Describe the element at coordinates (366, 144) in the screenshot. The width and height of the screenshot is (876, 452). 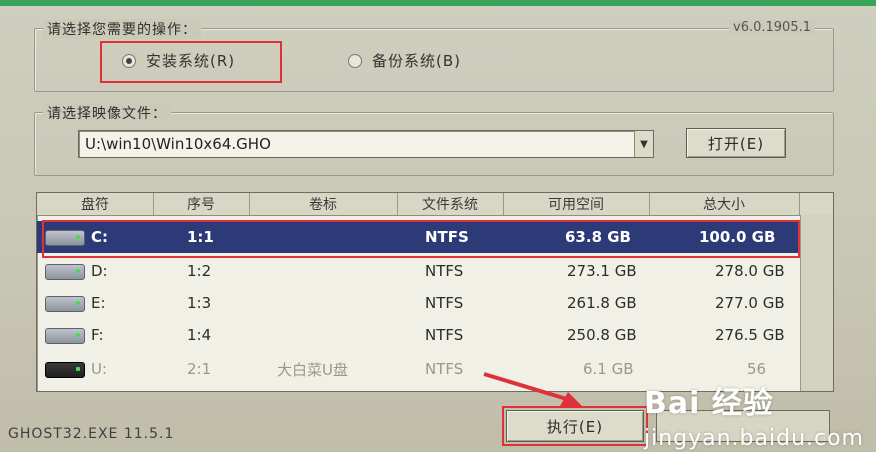
I see `image-path-combobox: U:\win10\Win10x64.GHO ▼` at that location.